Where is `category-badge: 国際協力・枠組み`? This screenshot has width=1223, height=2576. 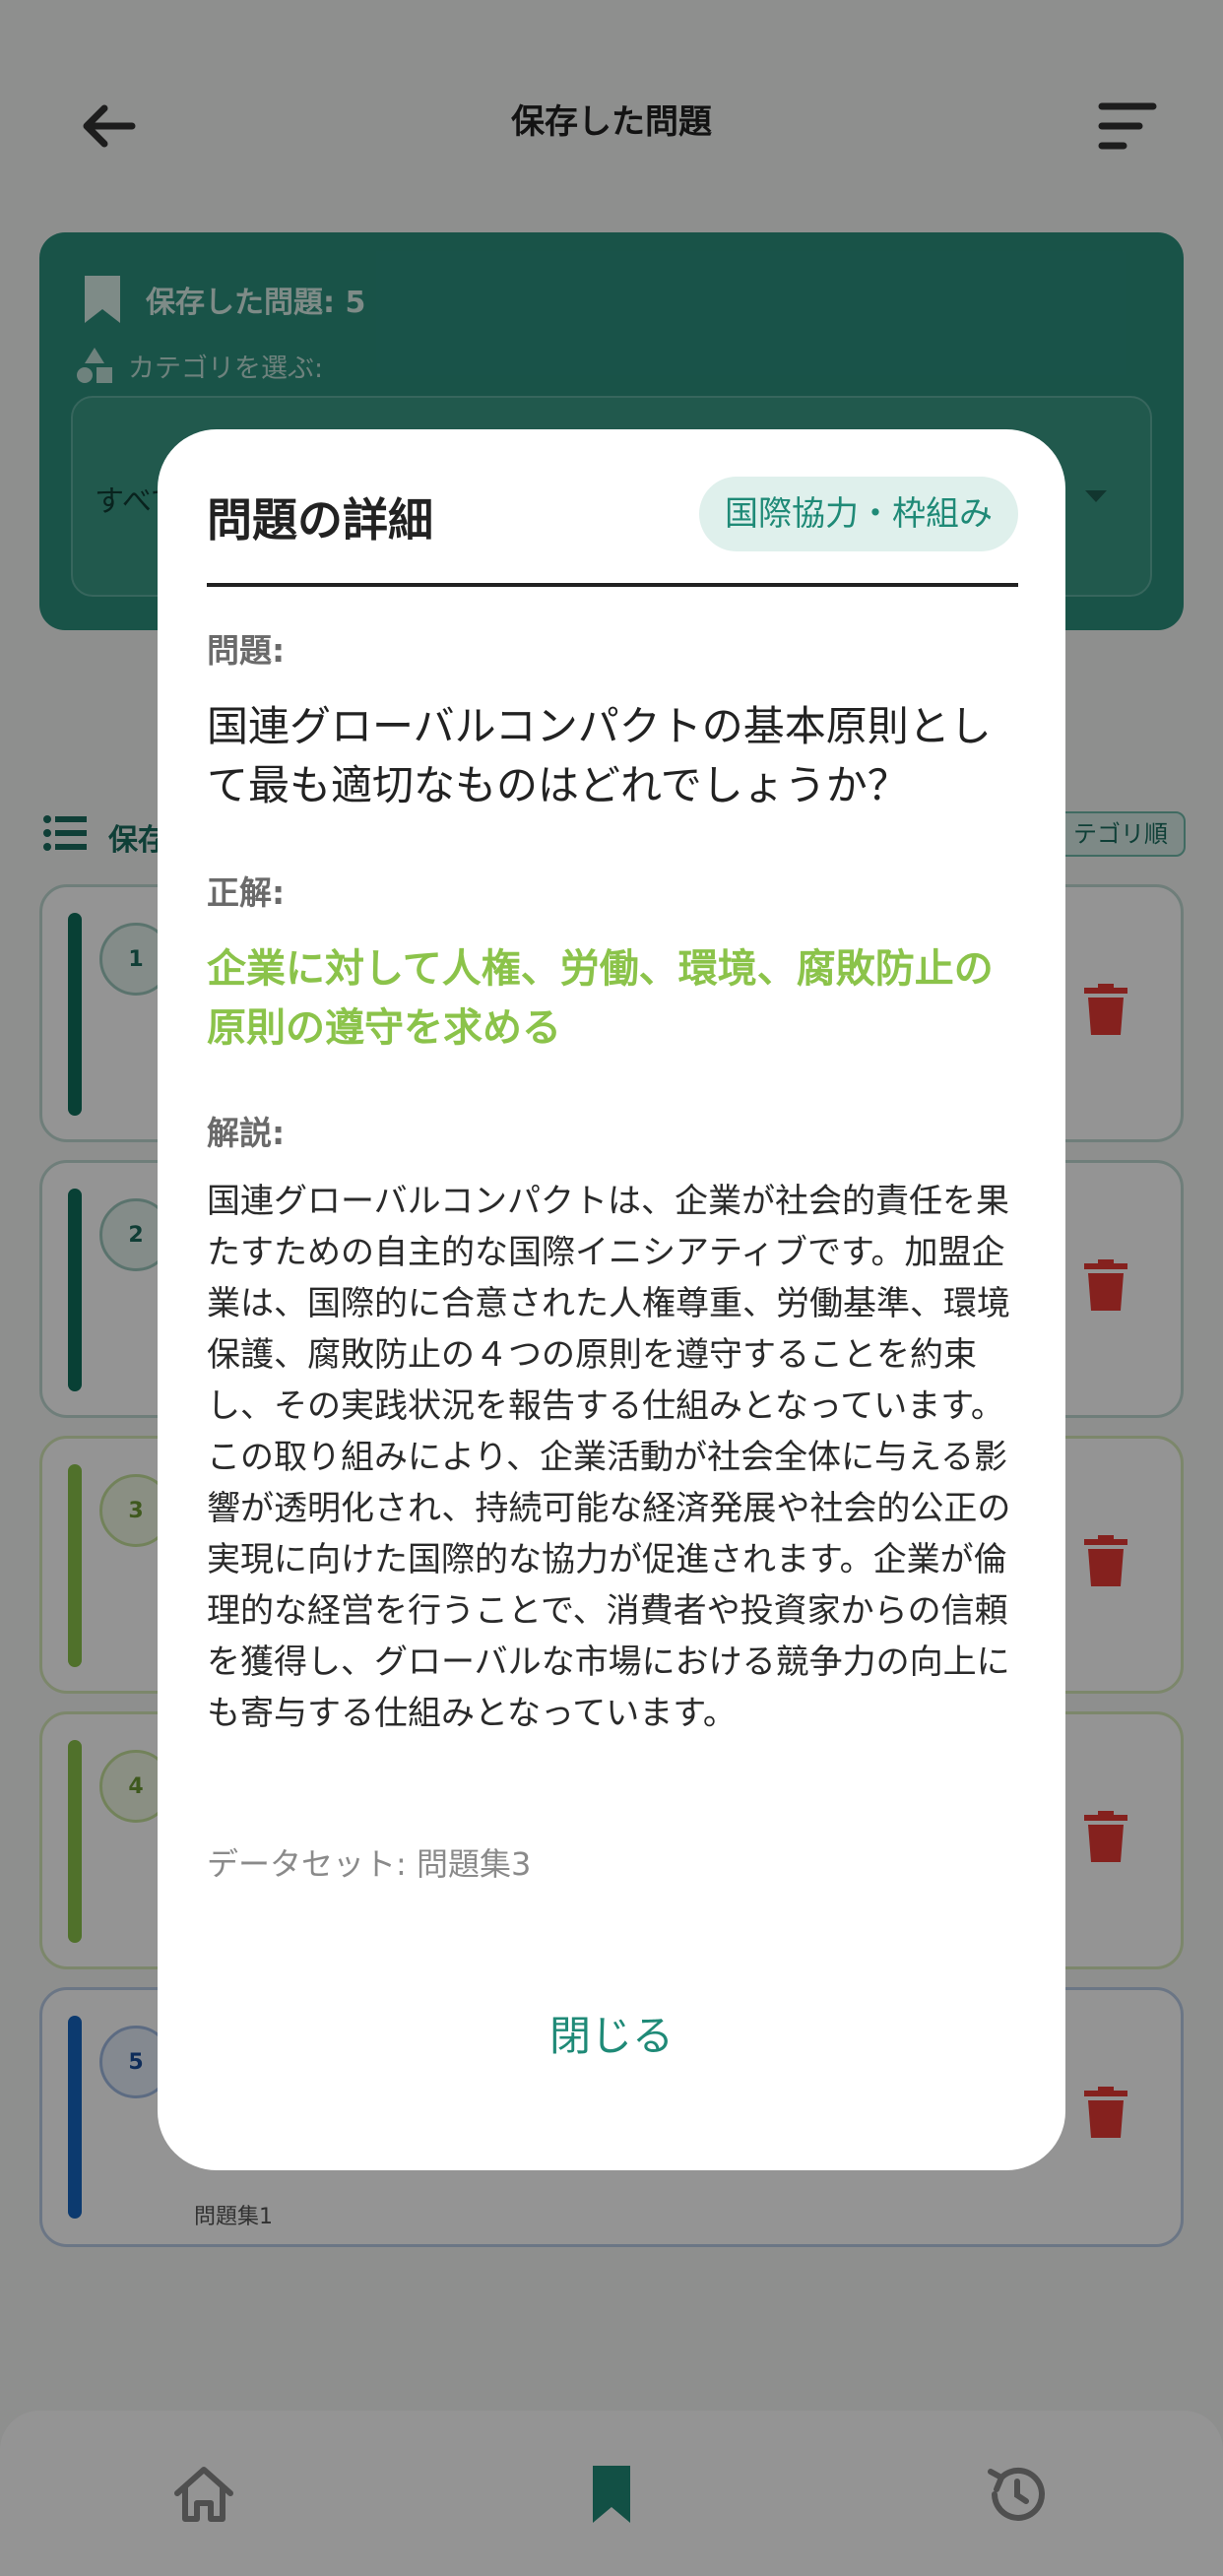 category-badge: 国際協力・枠組み is located at coordinates (858, 514).